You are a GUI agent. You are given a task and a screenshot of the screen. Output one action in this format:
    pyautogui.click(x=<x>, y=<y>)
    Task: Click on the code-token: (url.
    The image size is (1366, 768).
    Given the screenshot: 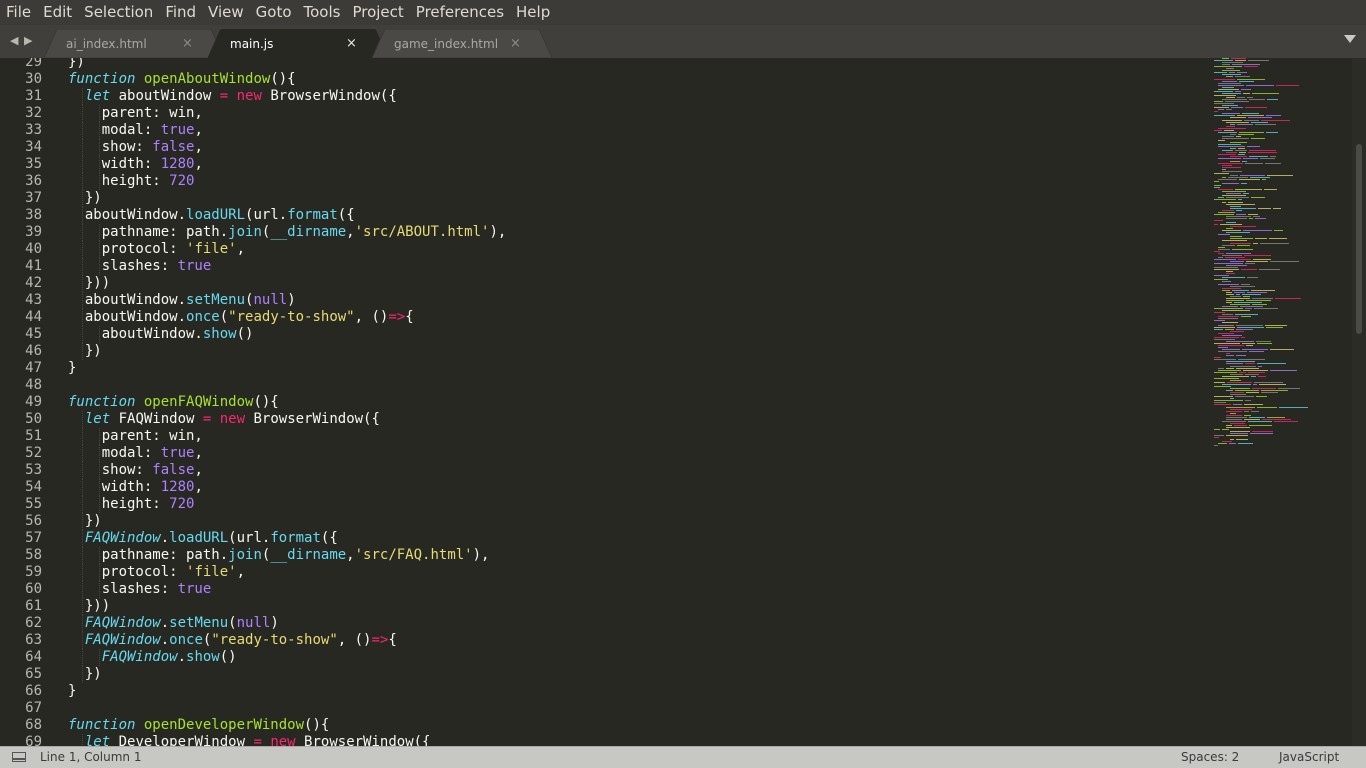 What is the action you would take?
    pyautogui.click(x=249, y=538)
    